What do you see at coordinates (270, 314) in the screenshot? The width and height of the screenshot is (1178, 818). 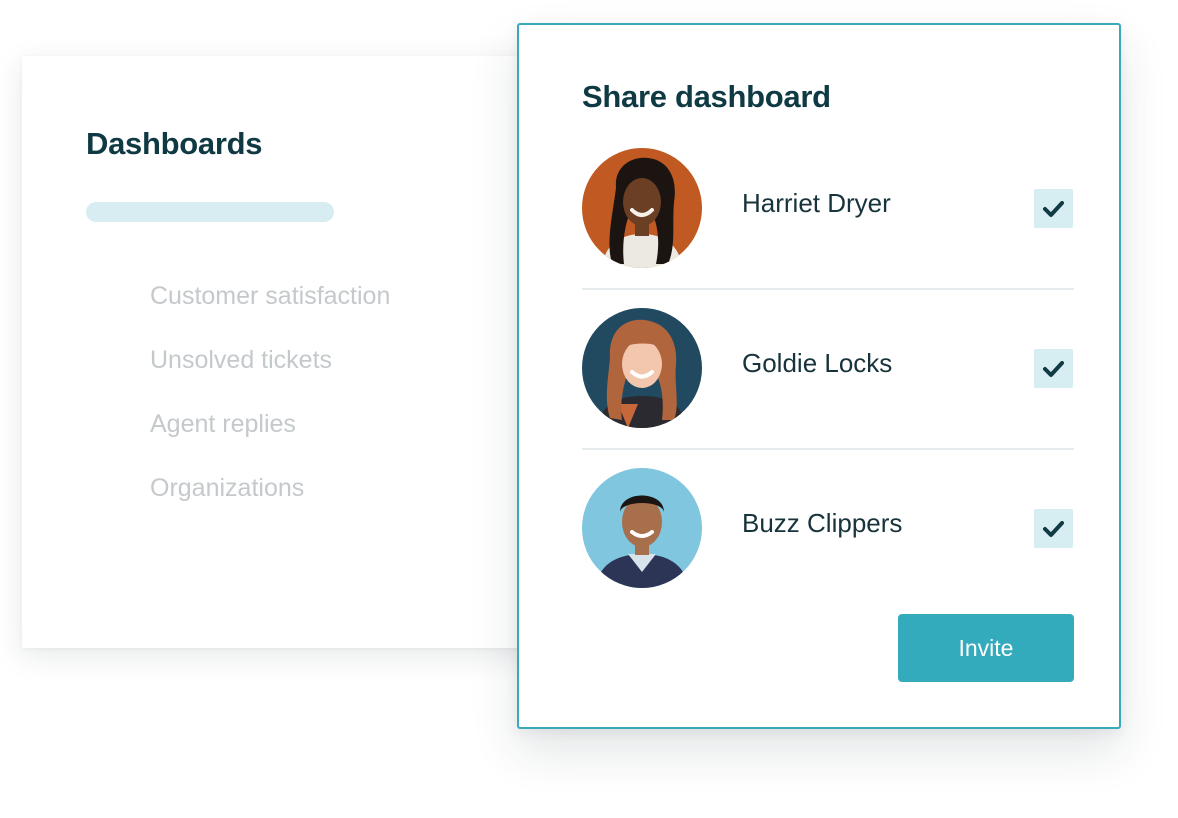 I see `dashboard-item-customer-satisfaction: Customer satisfaction` at bounding box center [270, 314].